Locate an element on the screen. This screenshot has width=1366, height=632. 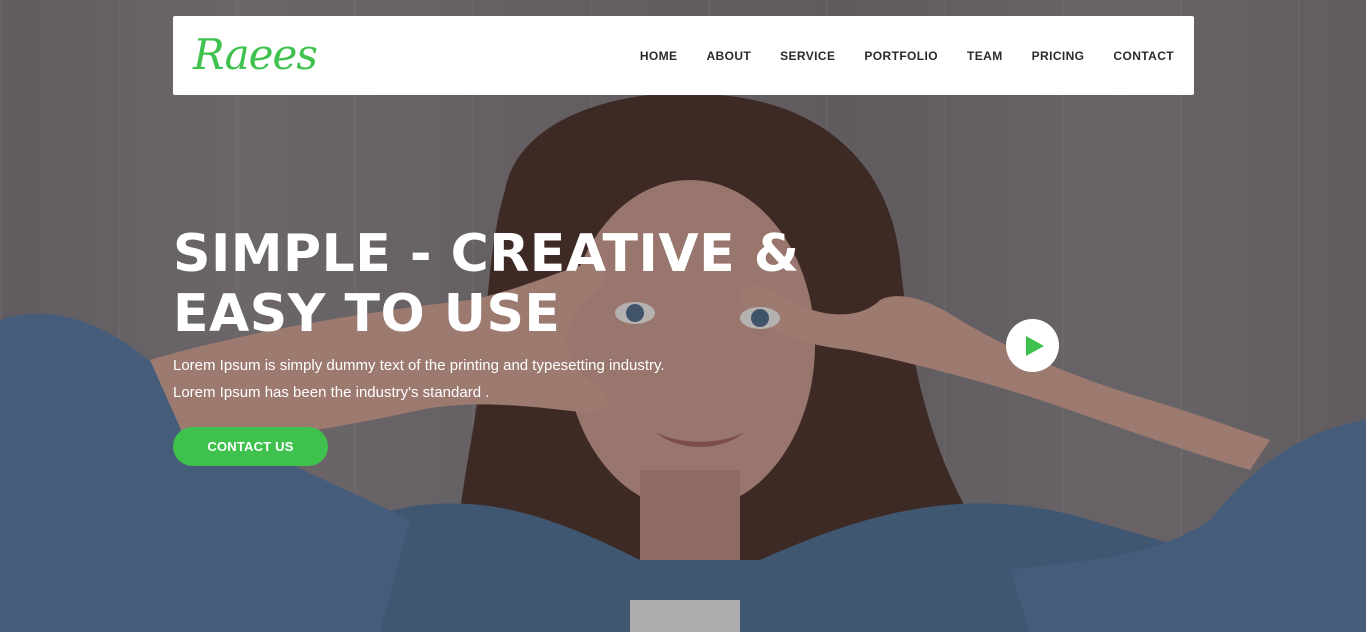
hero-headline: SIMPLE - CREATIVE & EASY TO USE is located at coordinates (493, 284).